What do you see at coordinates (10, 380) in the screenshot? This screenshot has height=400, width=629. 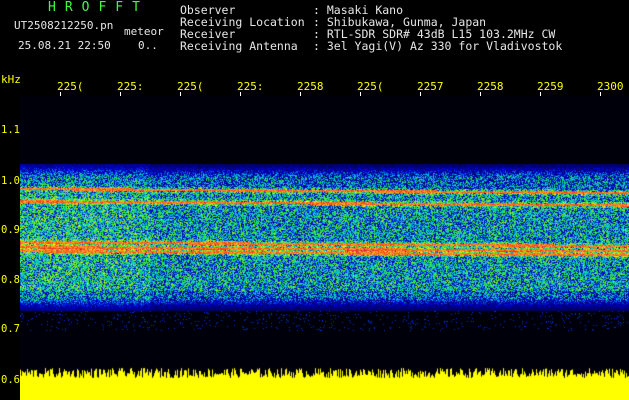 I see `y-tick-label: 0.6` at bounding box center [10, 380].